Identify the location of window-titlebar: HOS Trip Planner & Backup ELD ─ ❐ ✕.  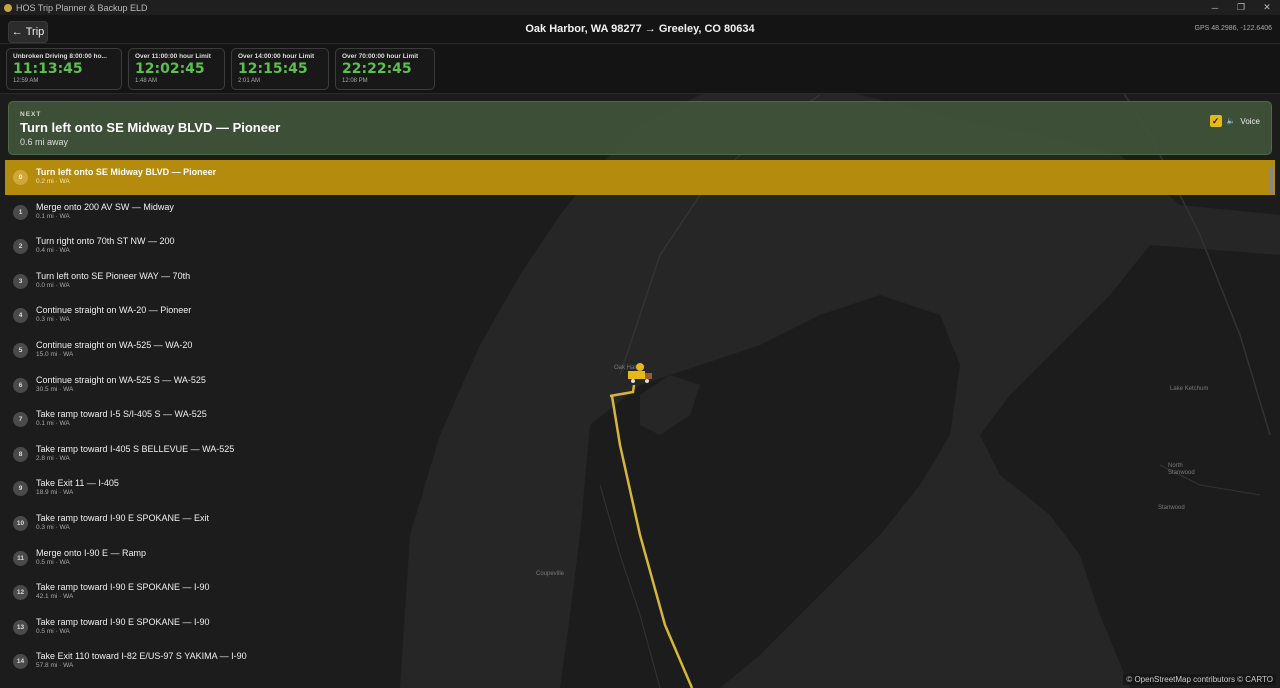
(640, 7).